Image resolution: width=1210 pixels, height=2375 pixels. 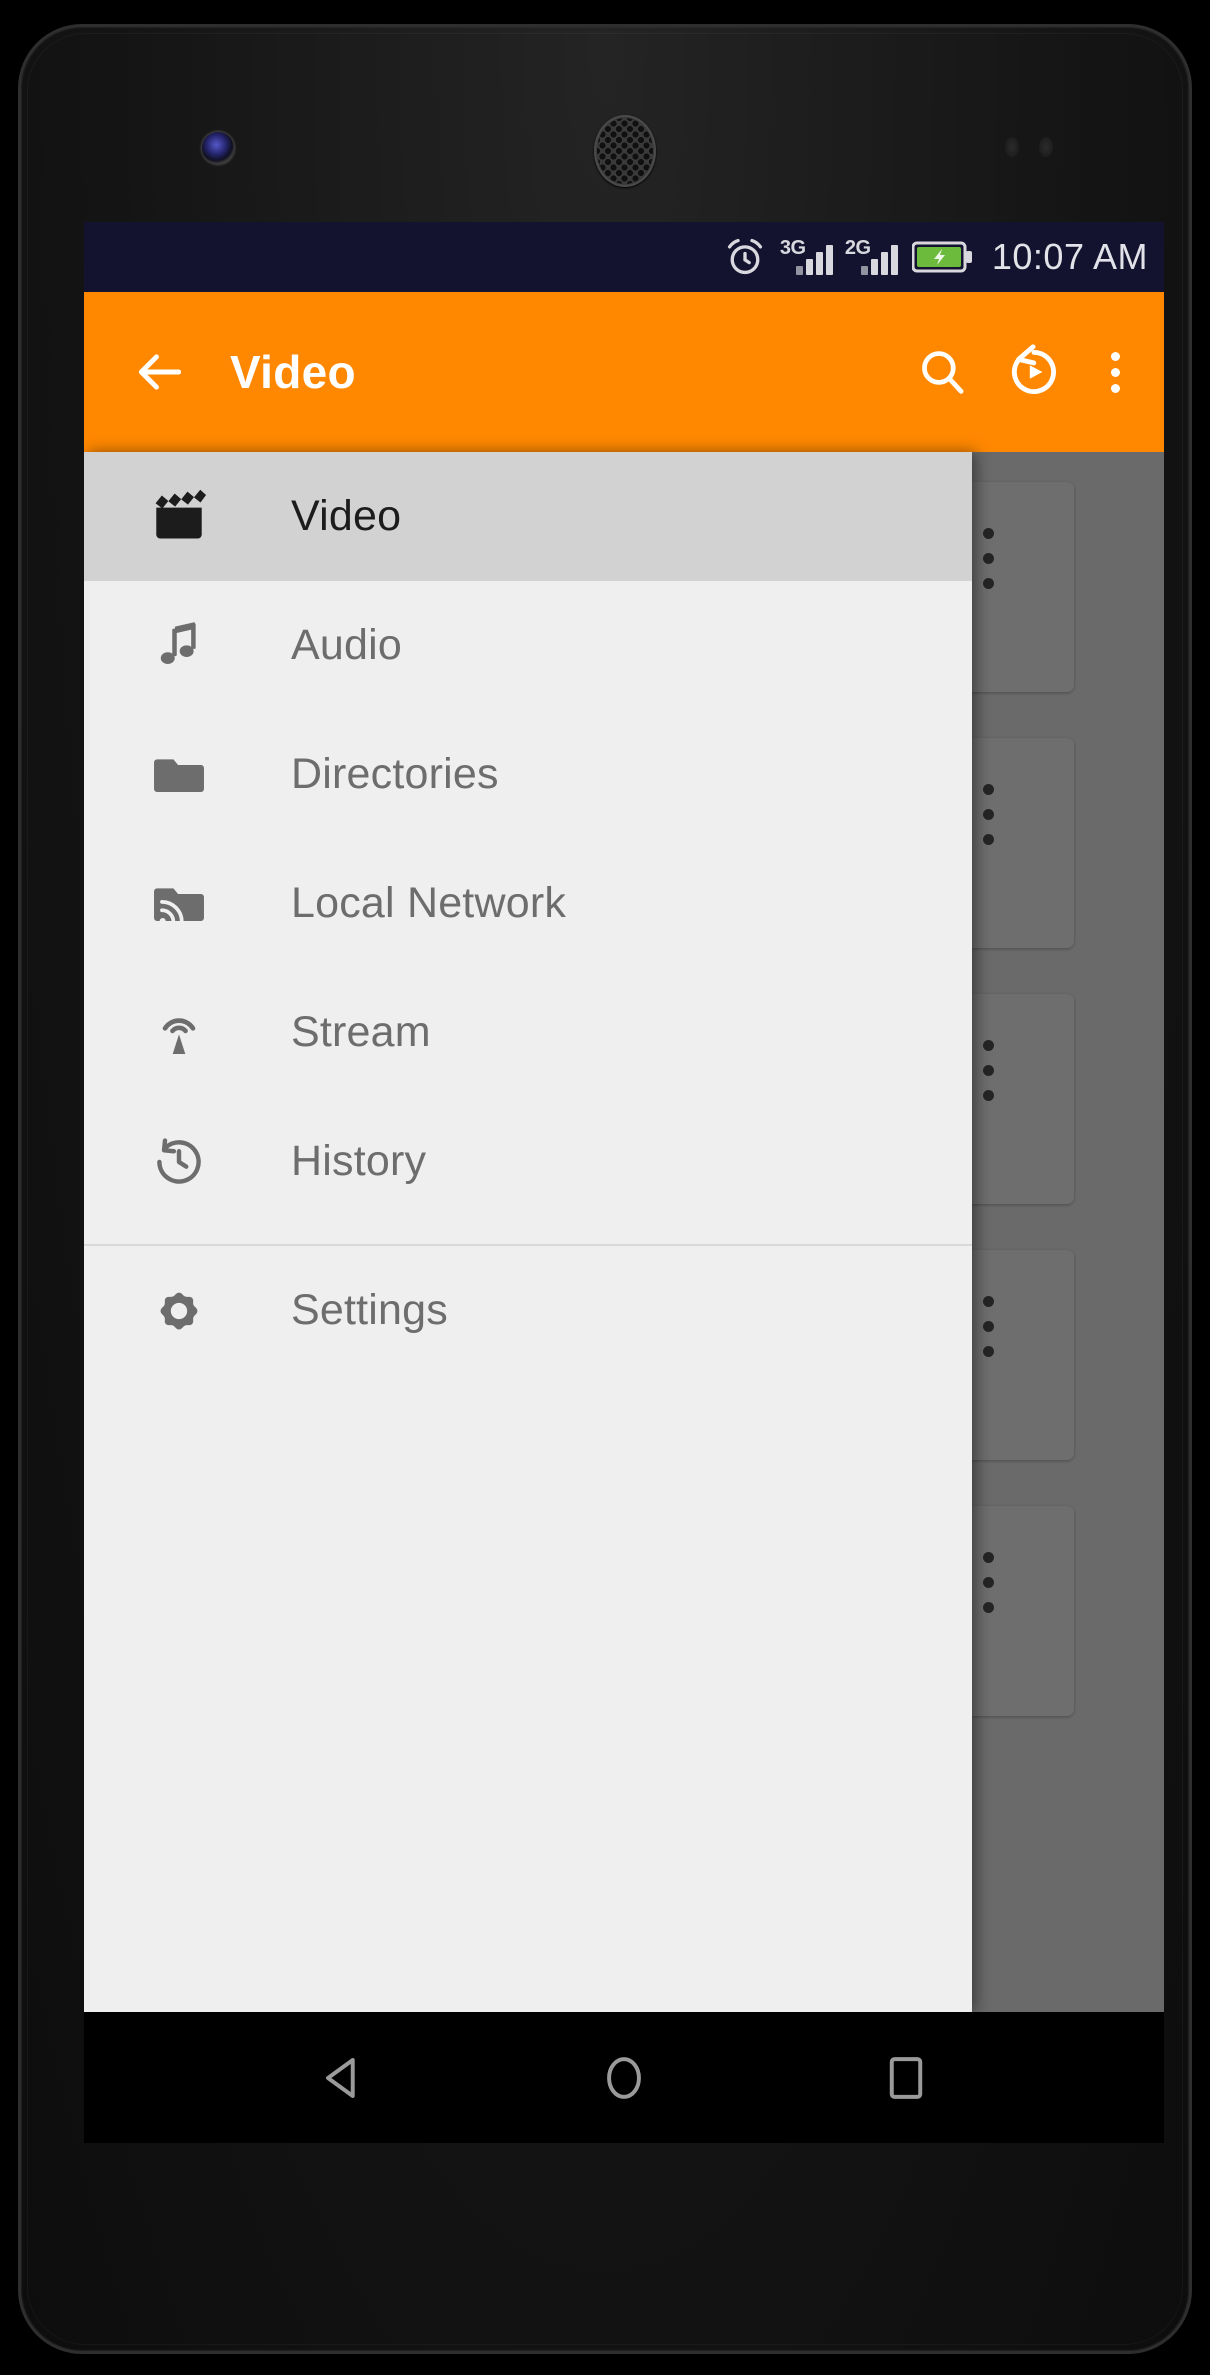 What do you see at coordinates (179, 1311) in the screenshot?
I see `gear-icon` at bounding box center [179, 1311].